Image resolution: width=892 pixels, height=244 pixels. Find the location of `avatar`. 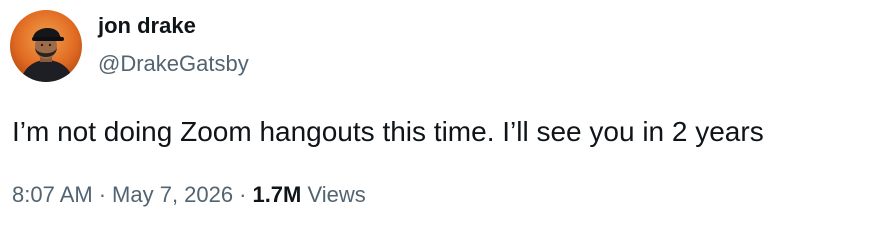

avatar is located at coordinates (46, 46).